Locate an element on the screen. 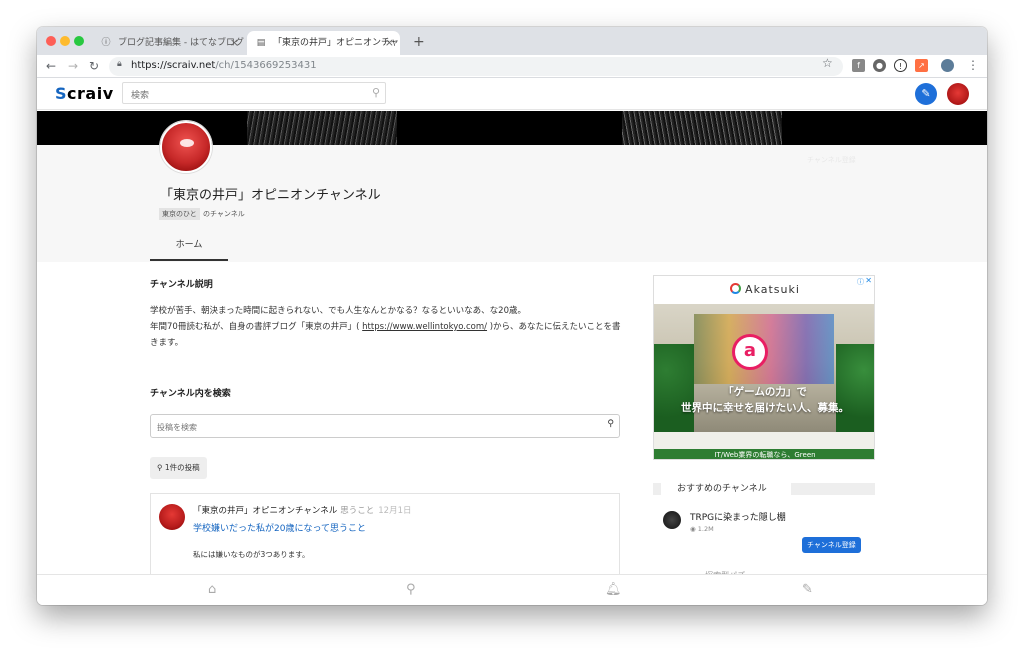  ad-a-logo-icon: a is located at coordinates (750, 352).